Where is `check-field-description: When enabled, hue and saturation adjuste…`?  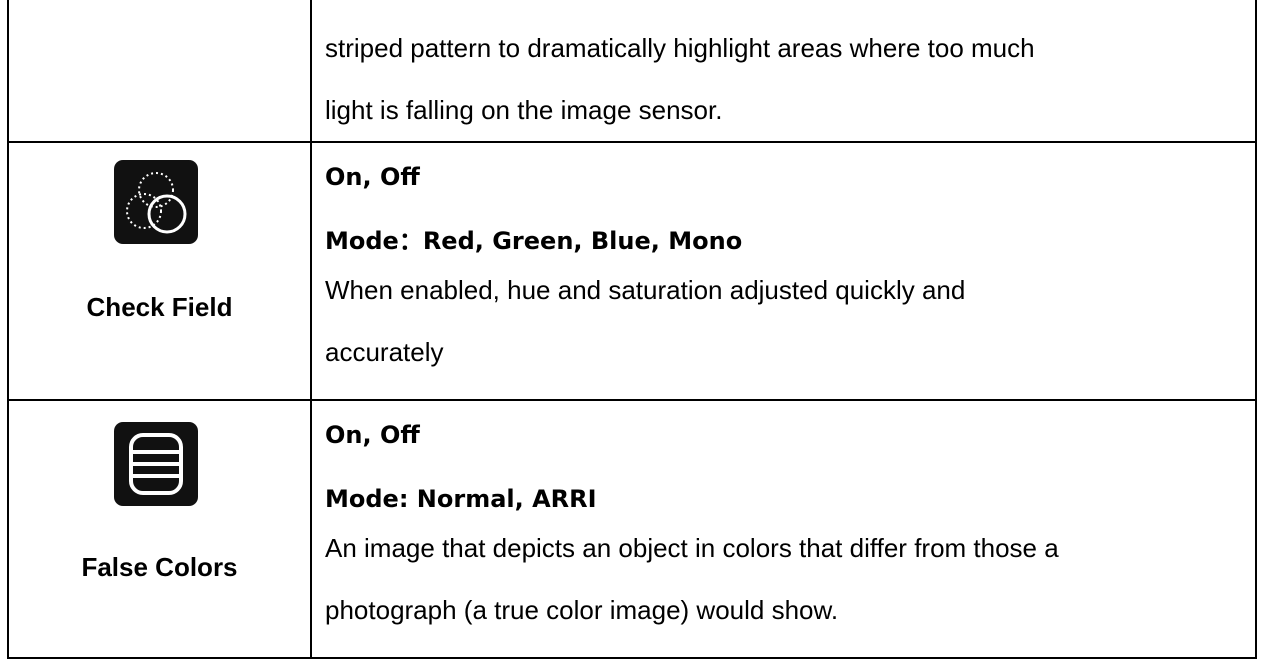
check-field-description: When enabled, hue and saturation adjuste… is located at coordinates (786, 321).